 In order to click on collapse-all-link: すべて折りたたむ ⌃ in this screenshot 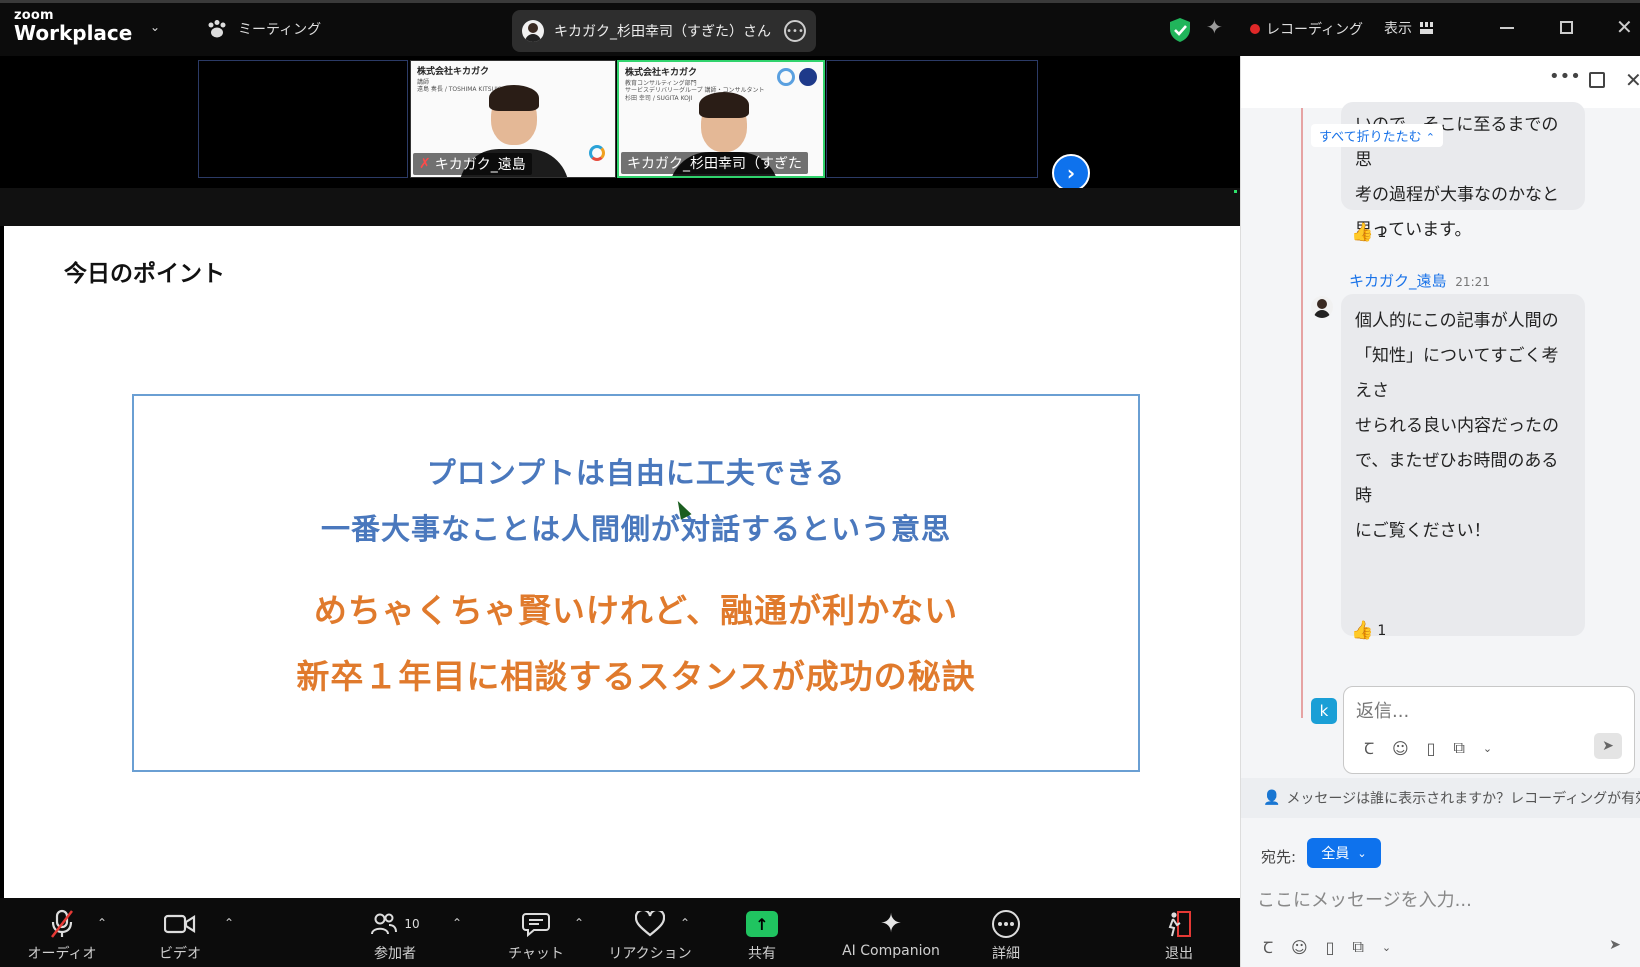, I will do `click(1377, 135)`.